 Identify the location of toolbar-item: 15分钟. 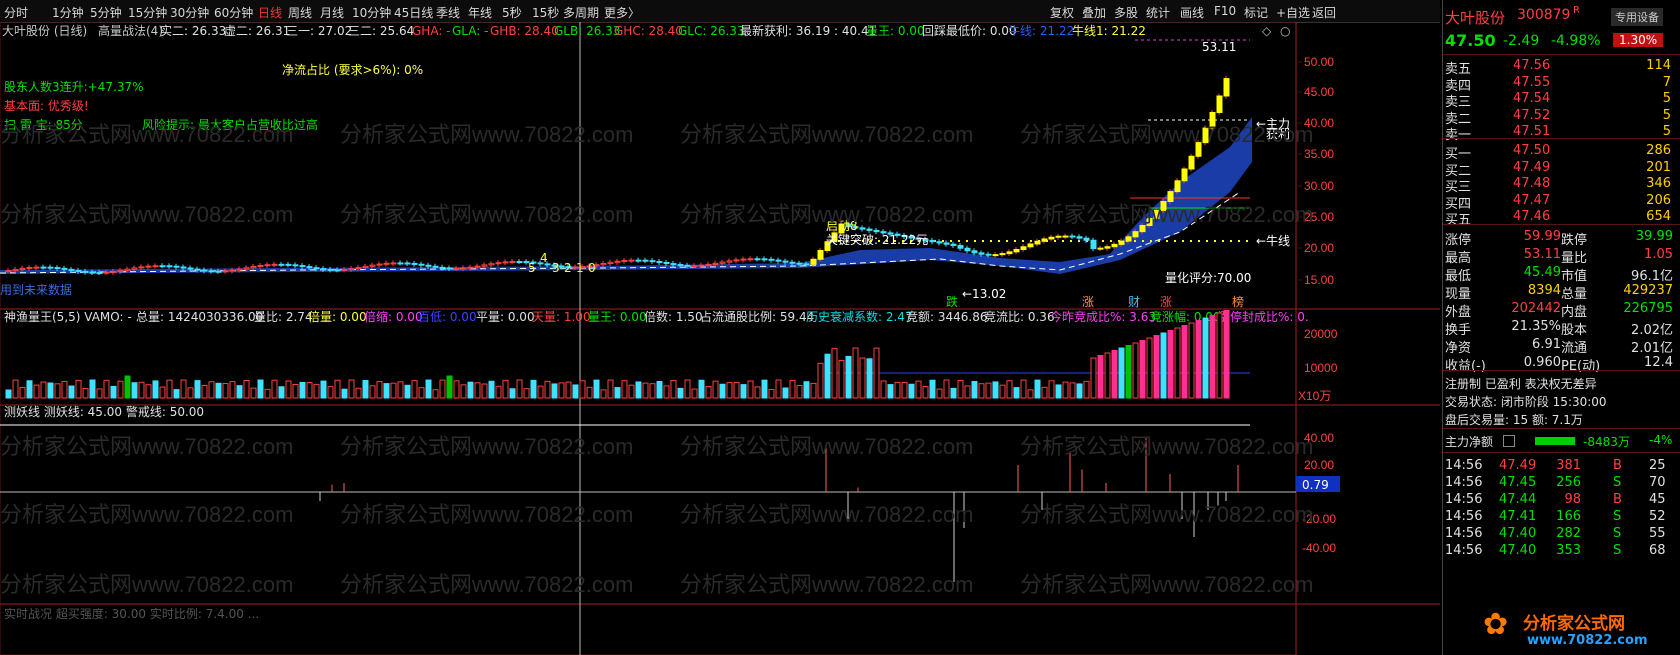
(147, 12).